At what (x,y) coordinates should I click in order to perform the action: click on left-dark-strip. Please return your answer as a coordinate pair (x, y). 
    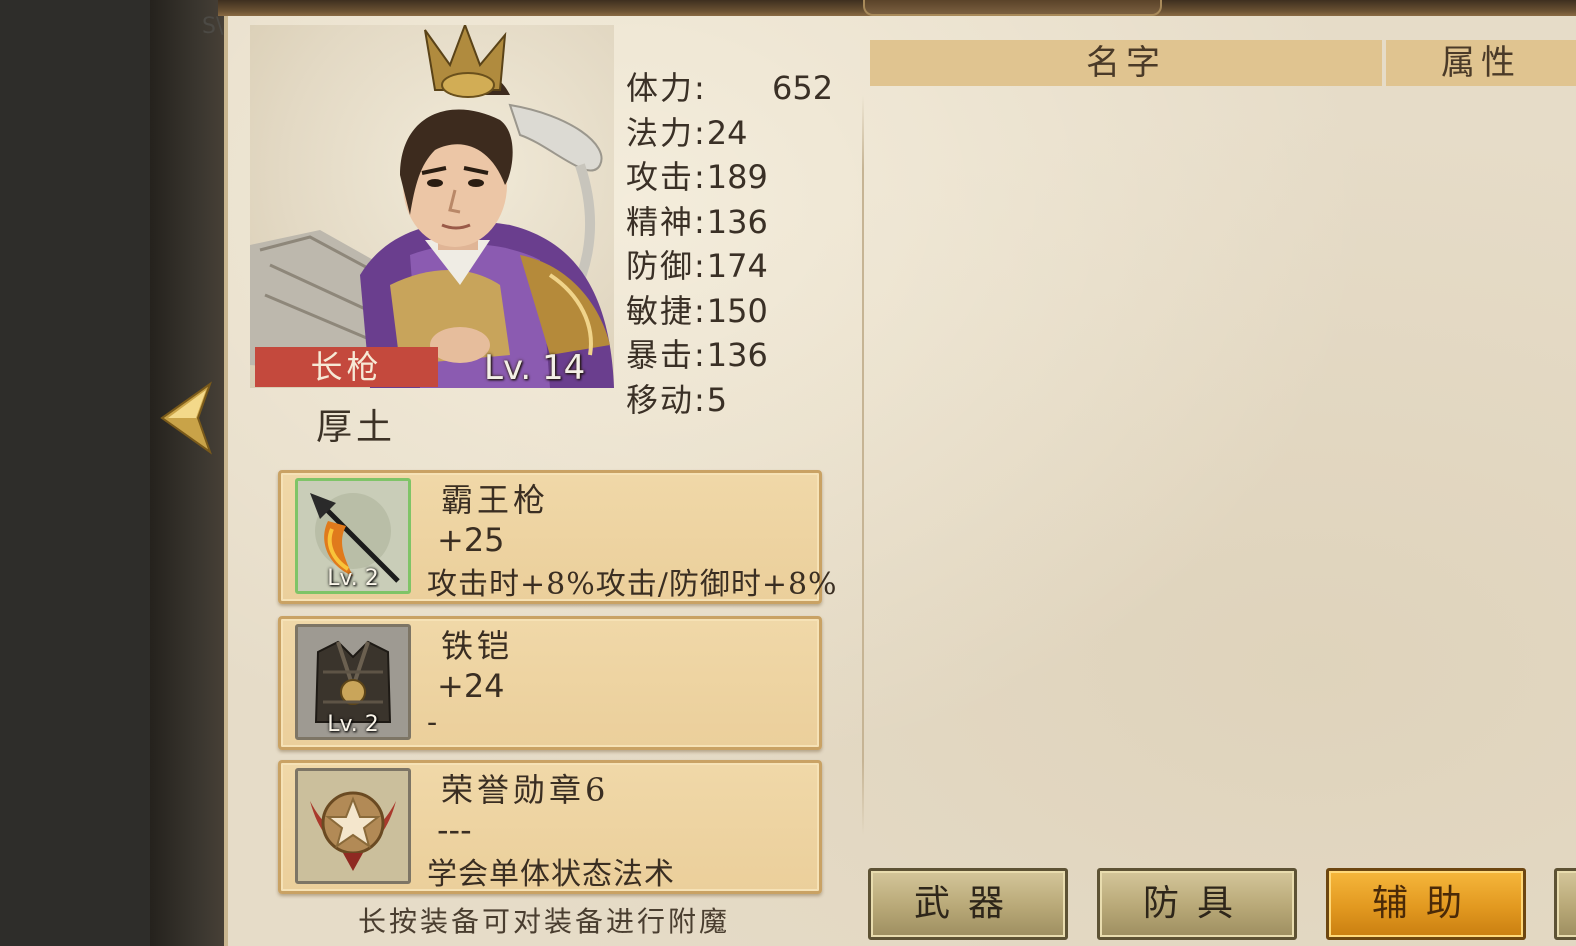
    Looking at the image, I should click on (75, 473).